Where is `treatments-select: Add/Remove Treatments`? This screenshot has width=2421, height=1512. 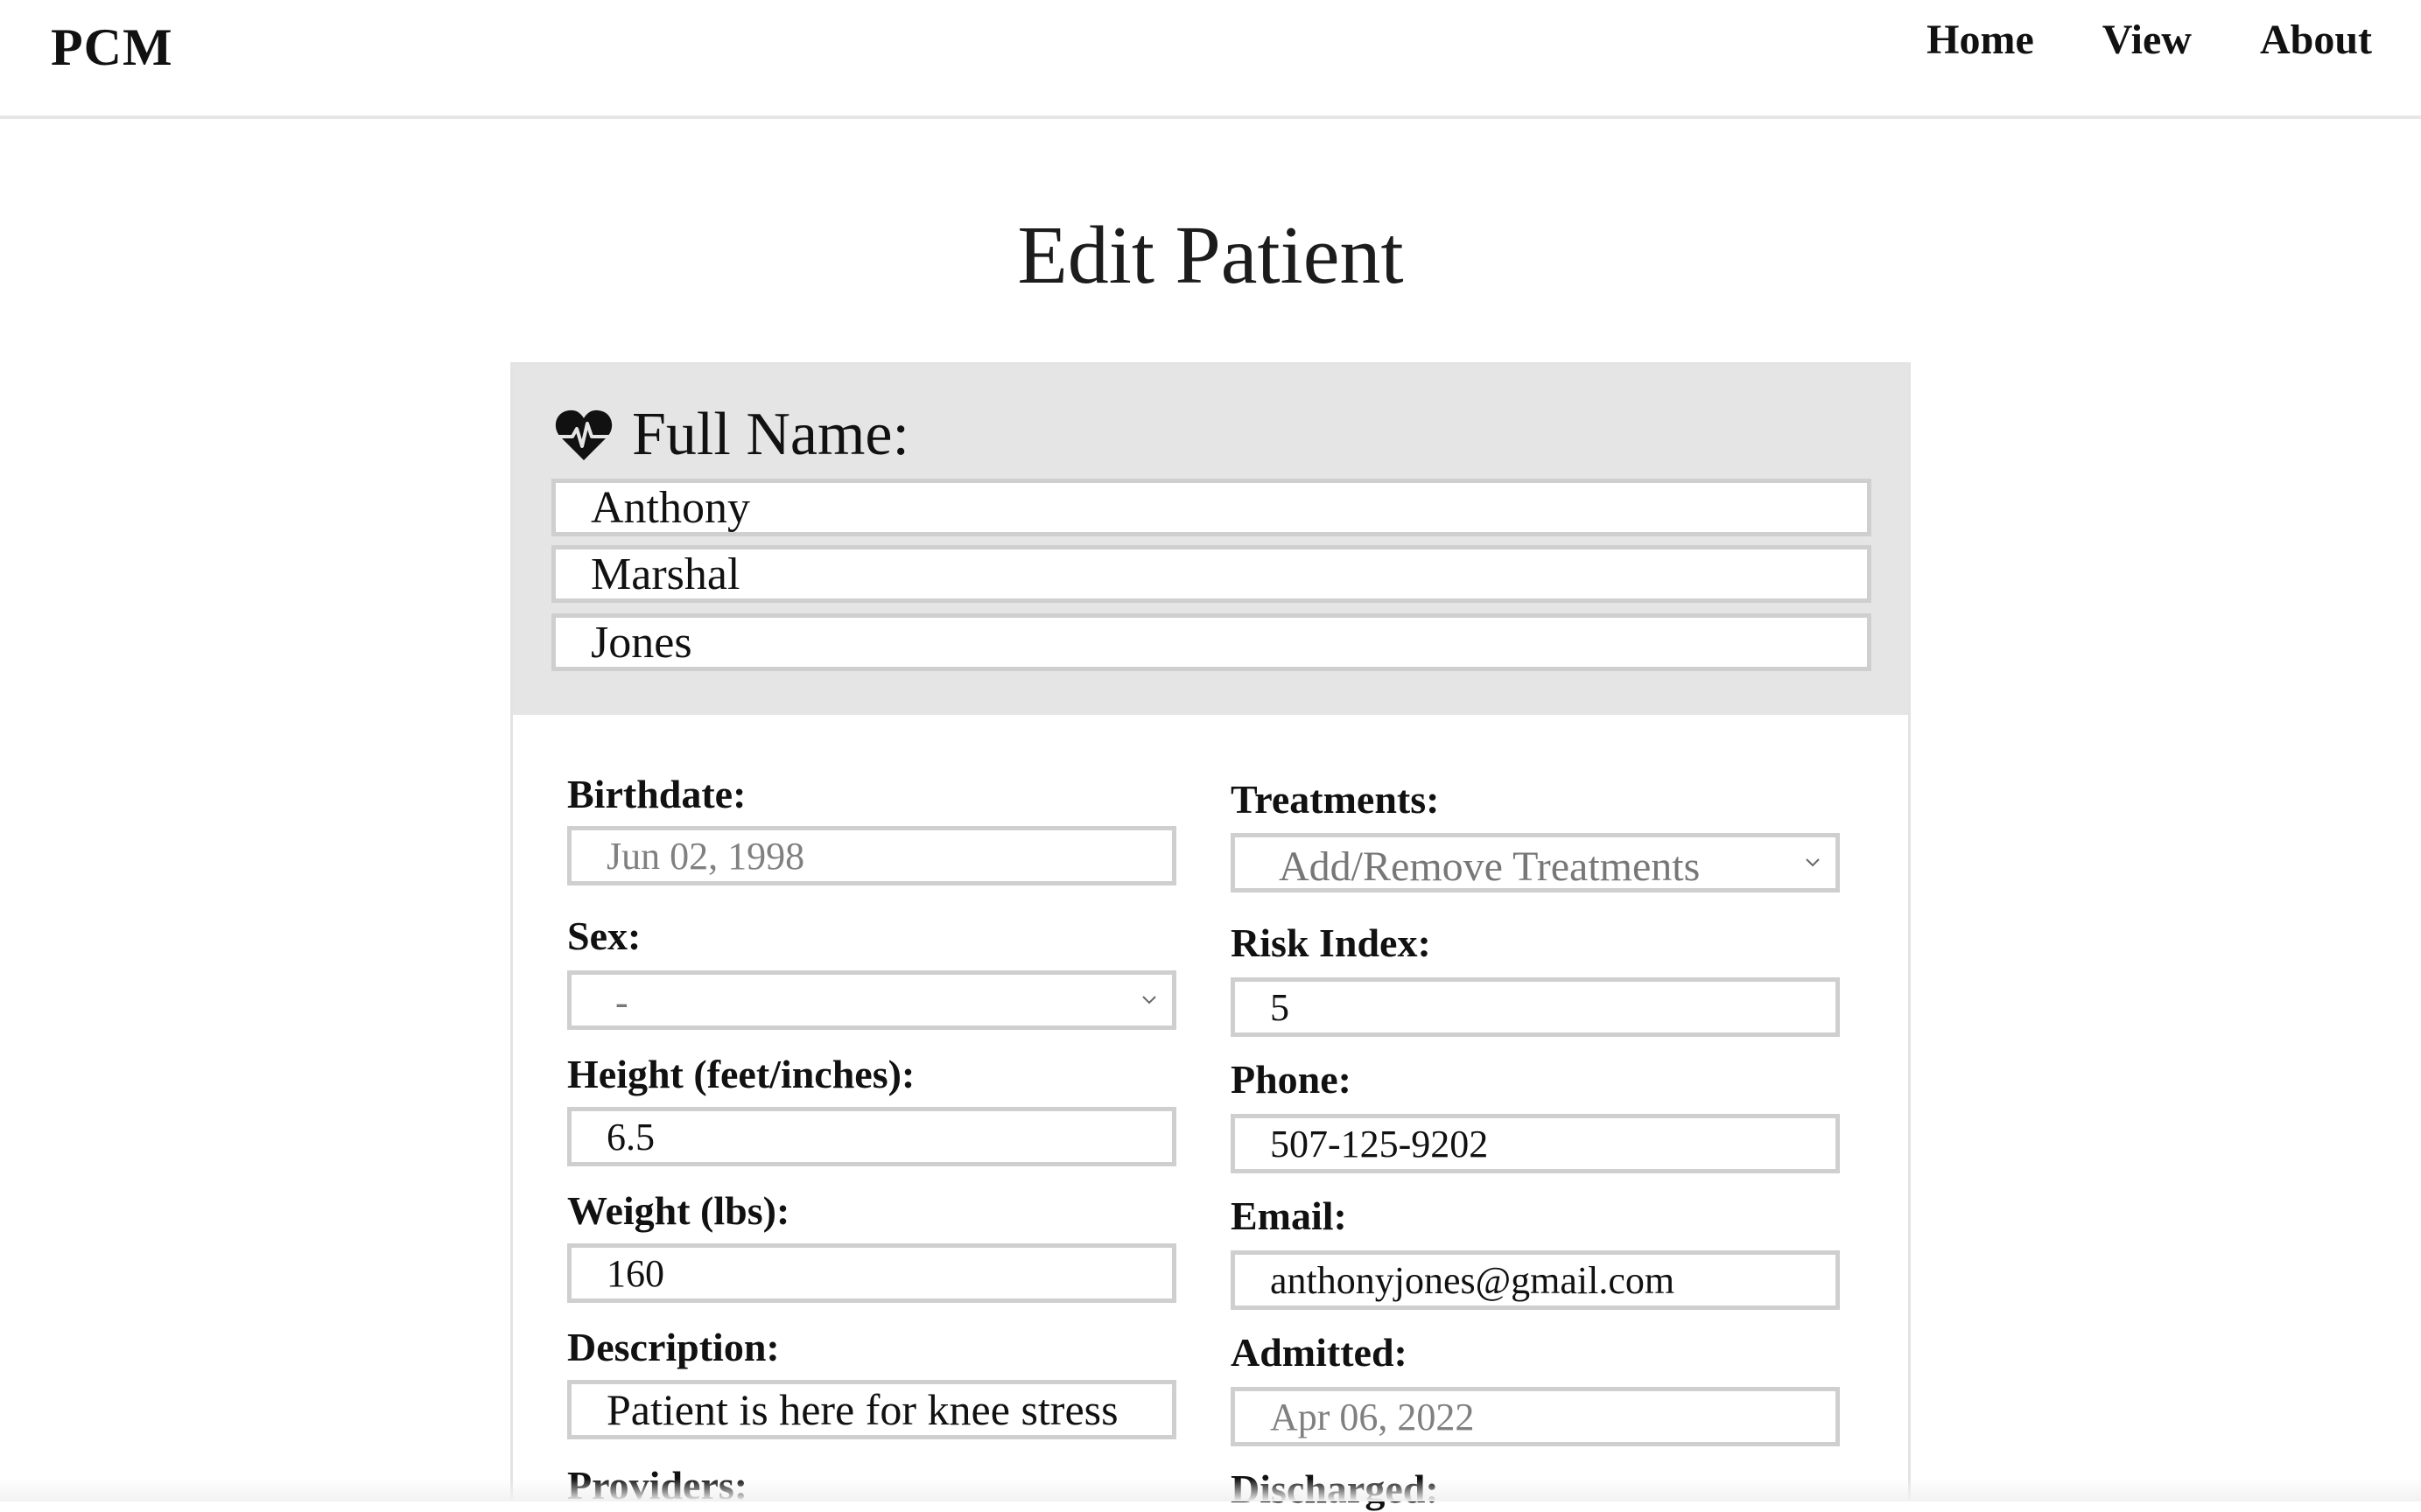
treatments-select: Add/Remove Treatments is located at coordinates (1535, 862).